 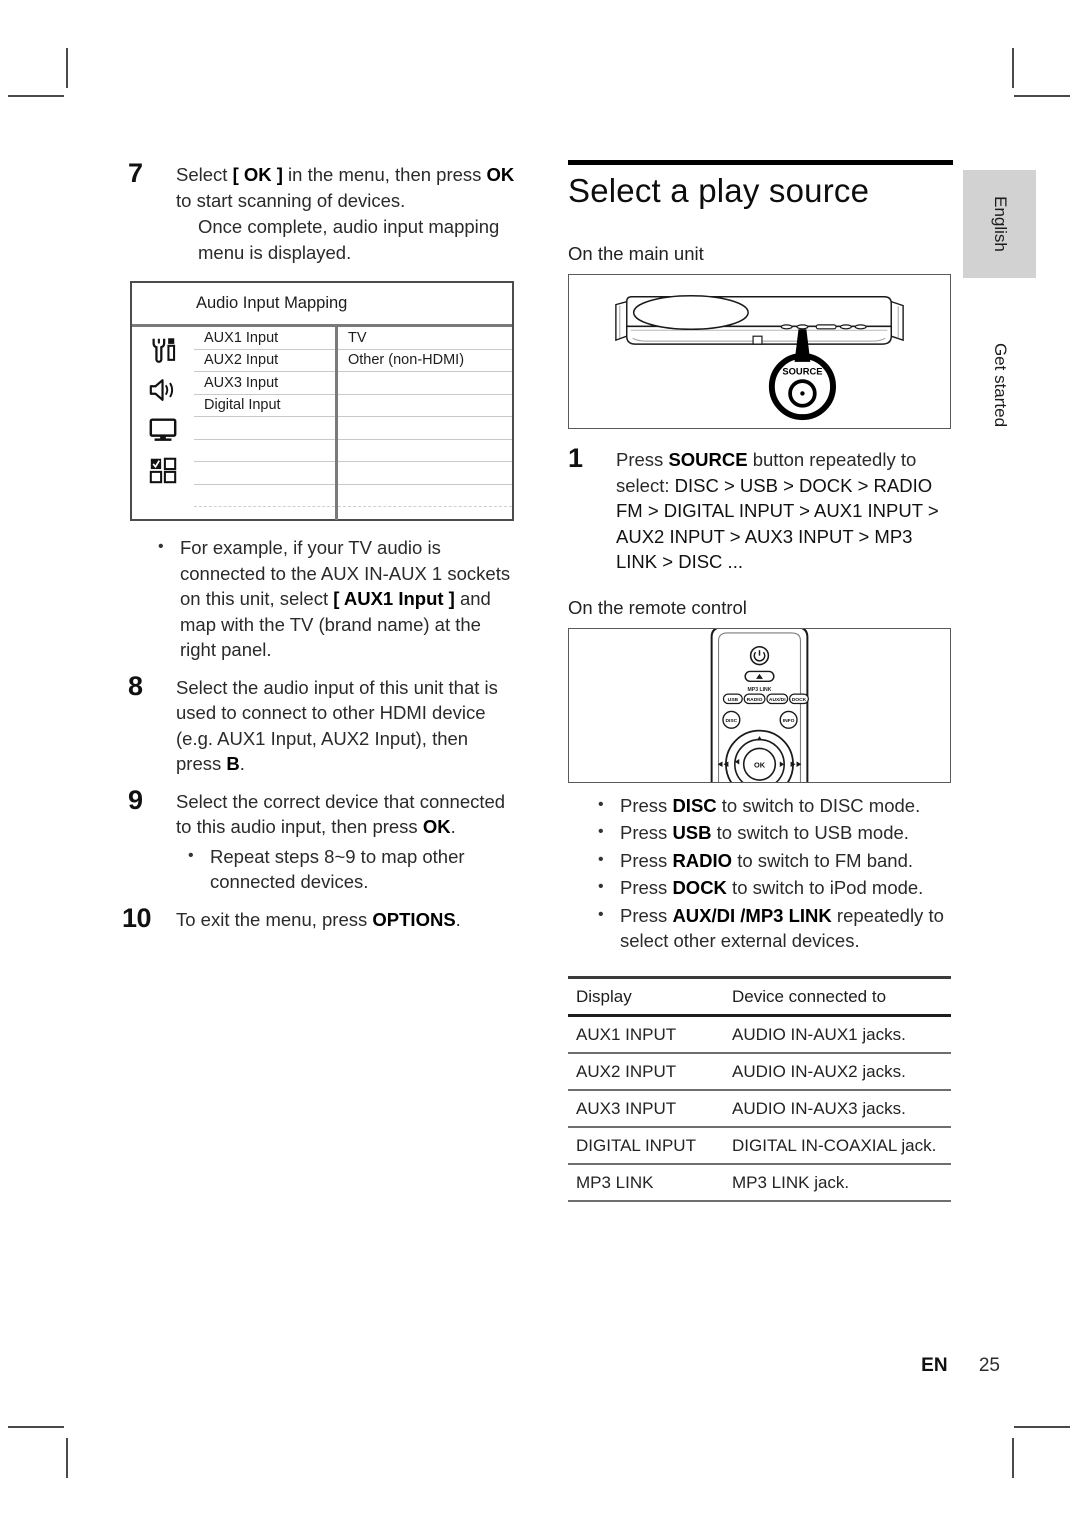 I want to click on osd-device-column: TV Other (non-HDMI), so click(x=425, y=423).